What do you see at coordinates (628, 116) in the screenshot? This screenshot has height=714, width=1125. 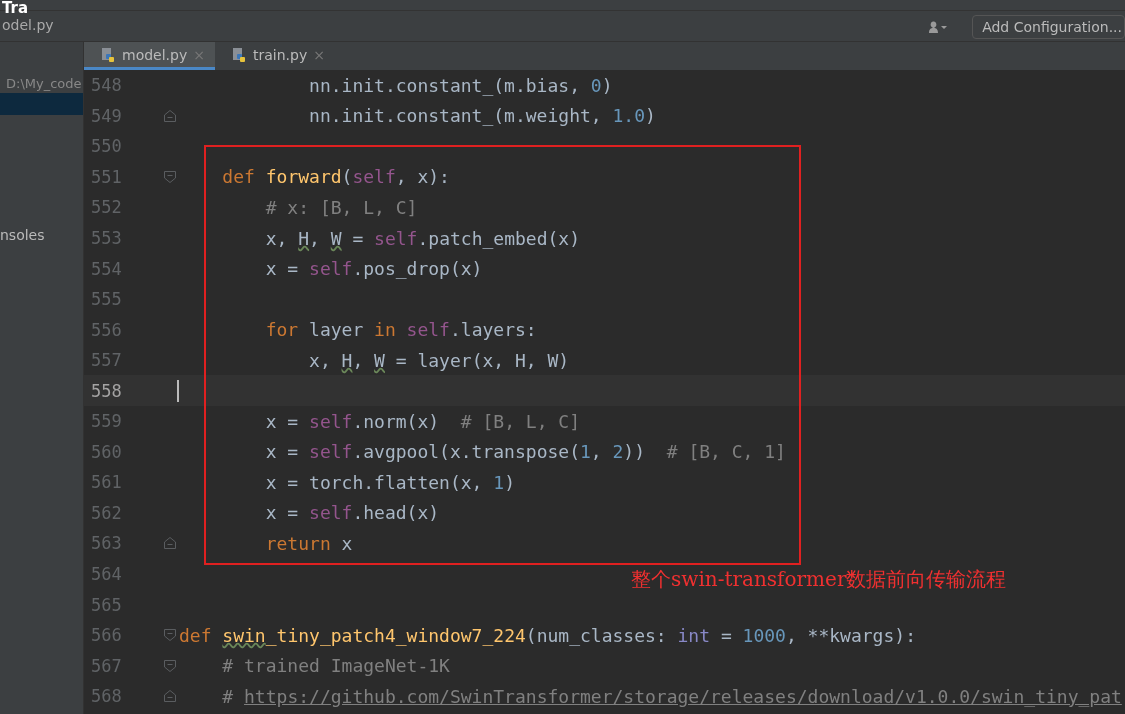 I see `number-literal: 1.0` at bounding box center [628, 116].